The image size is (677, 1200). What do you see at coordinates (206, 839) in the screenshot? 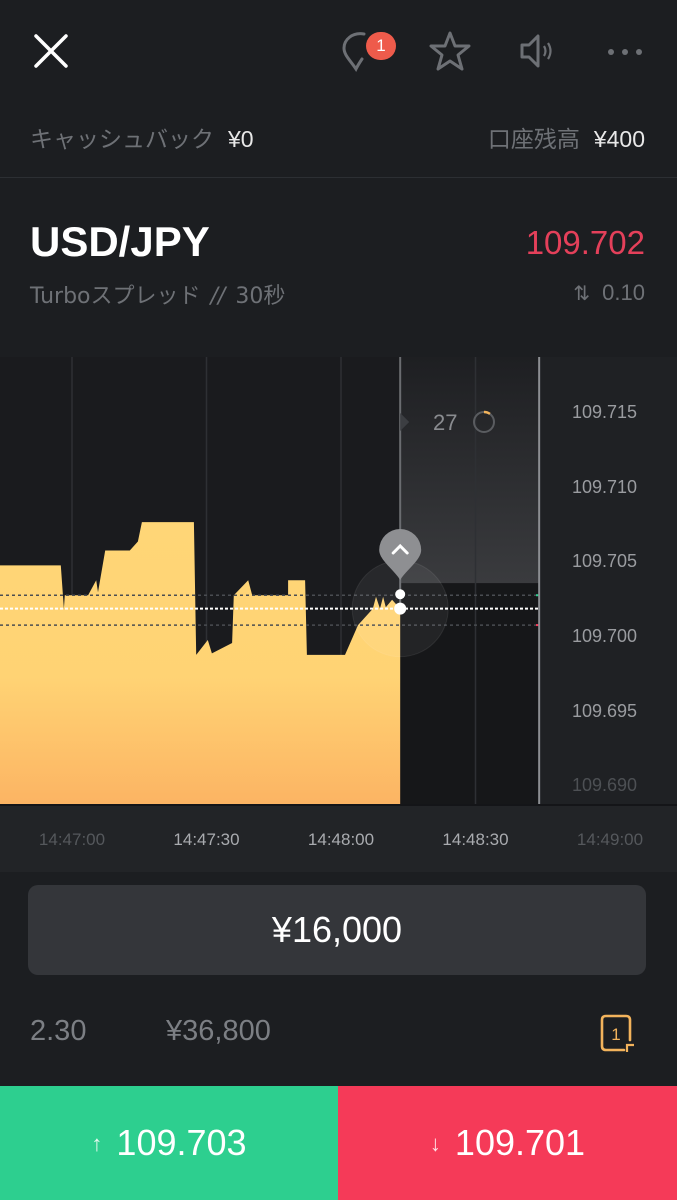
I see `x-tick-label: 14:47:30` at bounding box center [206, 839].